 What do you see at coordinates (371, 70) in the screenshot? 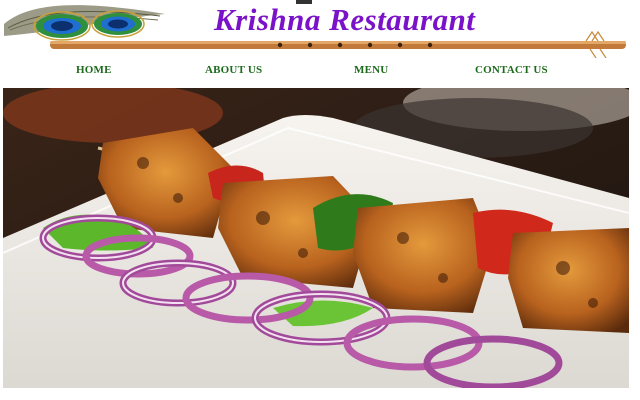
I see `nav-menu-link: MENU` at bounding box center [371, 70].